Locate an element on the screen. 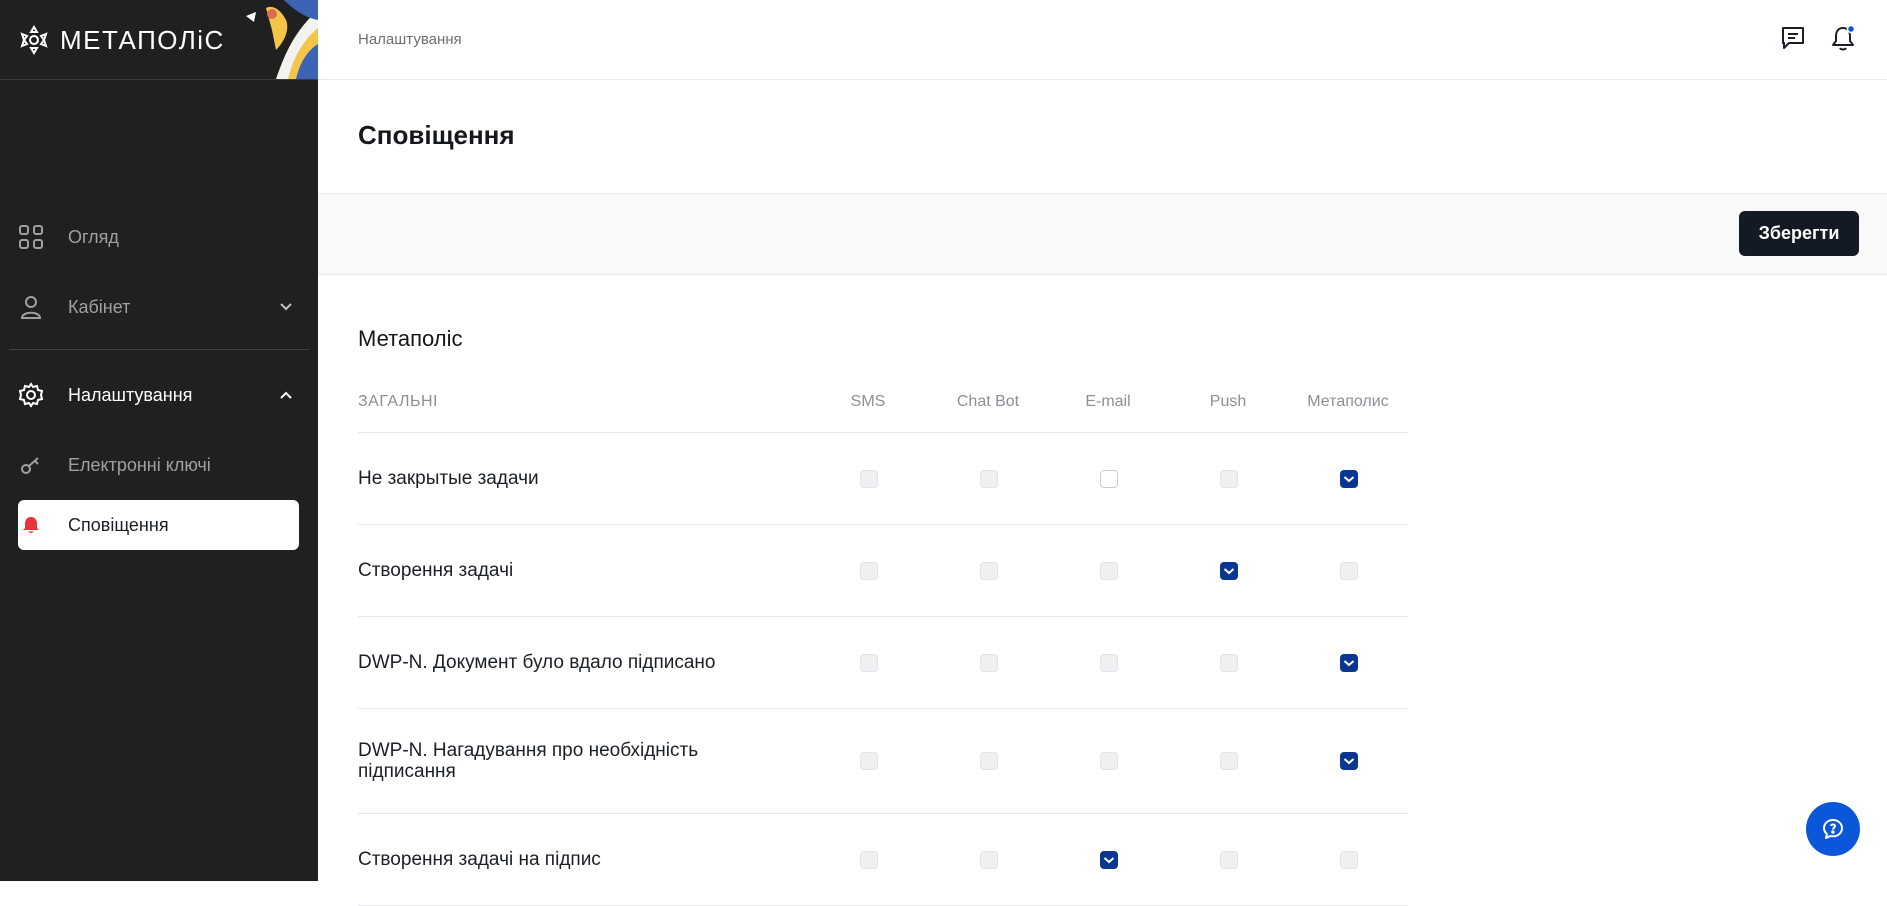 This screenshot has height=906, width=1887. logo-bar: МЕТАПОЛіС is located at coordinates (159, 40).